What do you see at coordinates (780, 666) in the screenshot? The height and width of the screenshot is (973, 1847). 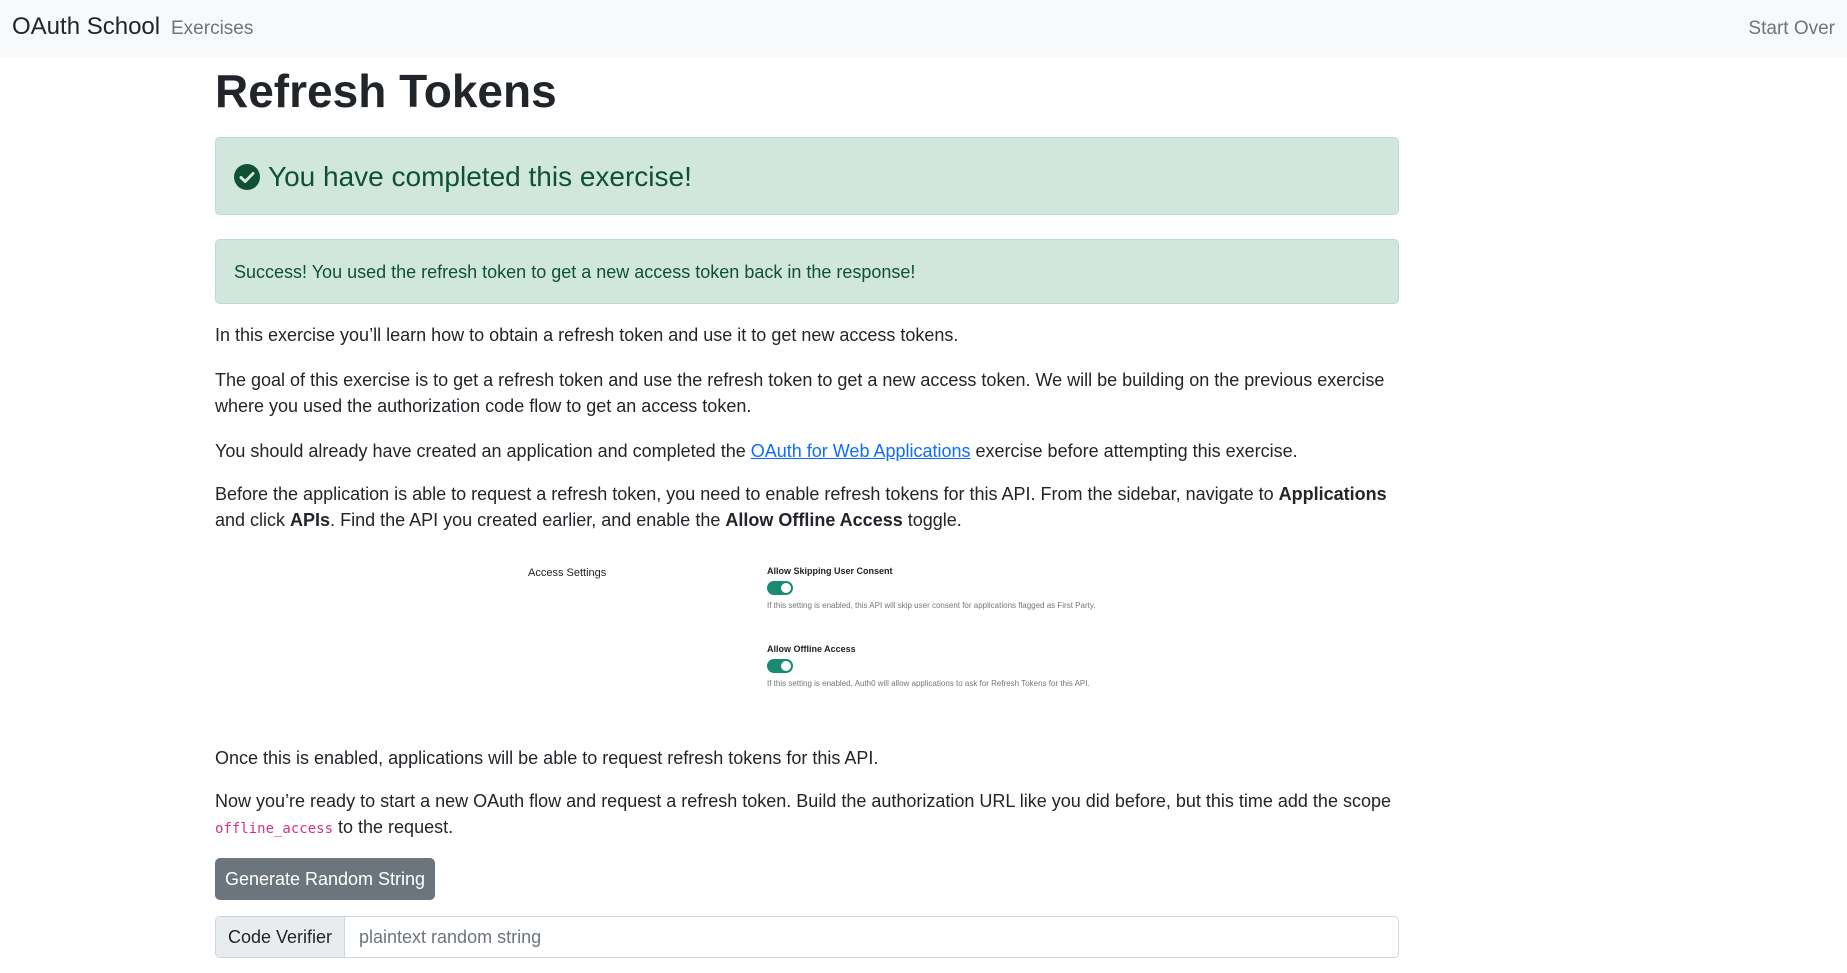 I see `offline-access-toggle` at bounding box center [780, 666].